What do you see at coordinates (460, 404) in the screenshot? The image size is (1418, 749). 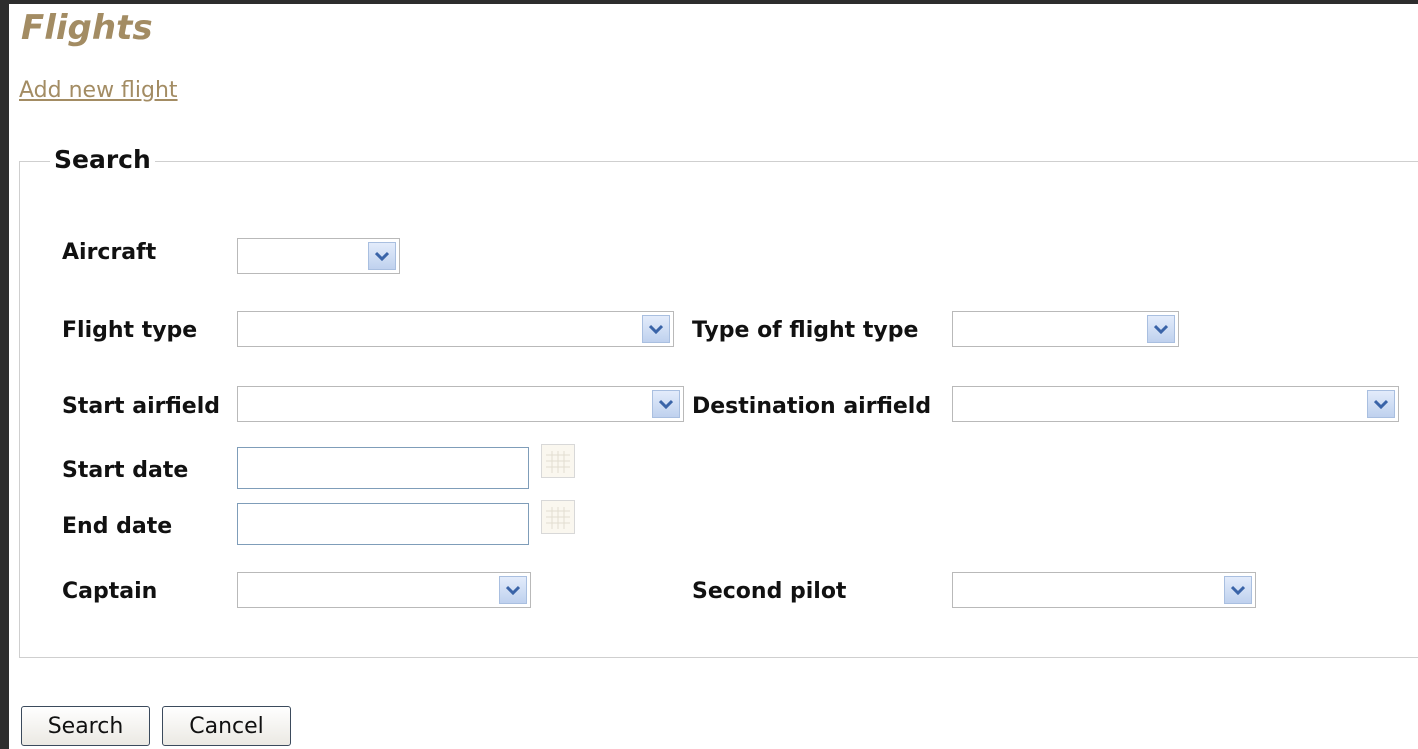 I see `start-airfield-select` at bounding box center [460, 404].